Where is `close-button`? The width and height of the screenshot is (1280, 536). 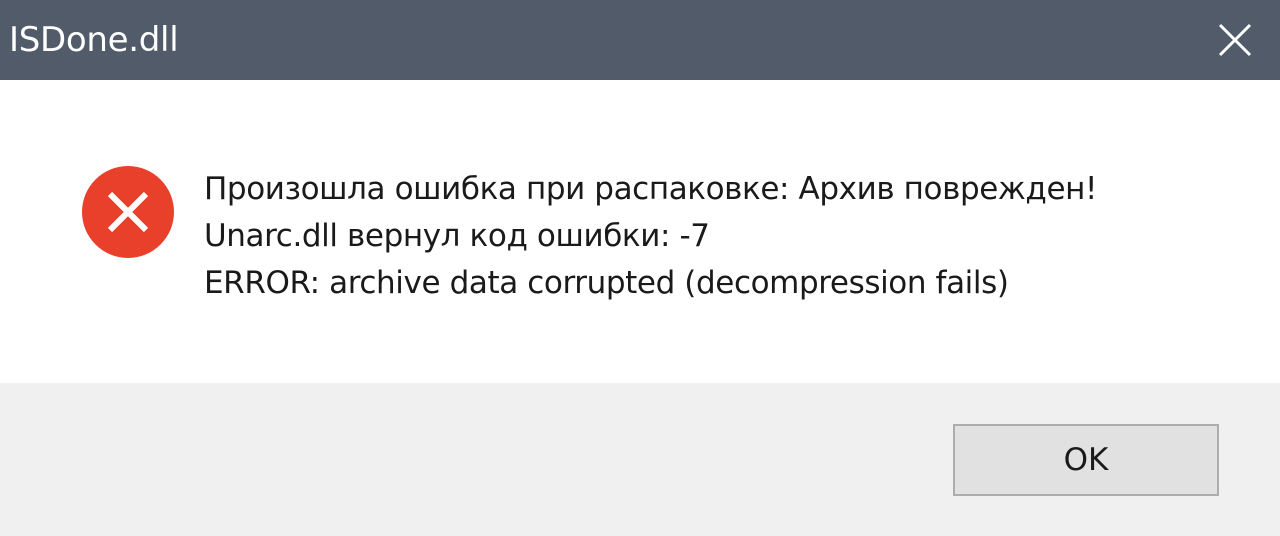 close-button is located at coordinates (1235, 40).